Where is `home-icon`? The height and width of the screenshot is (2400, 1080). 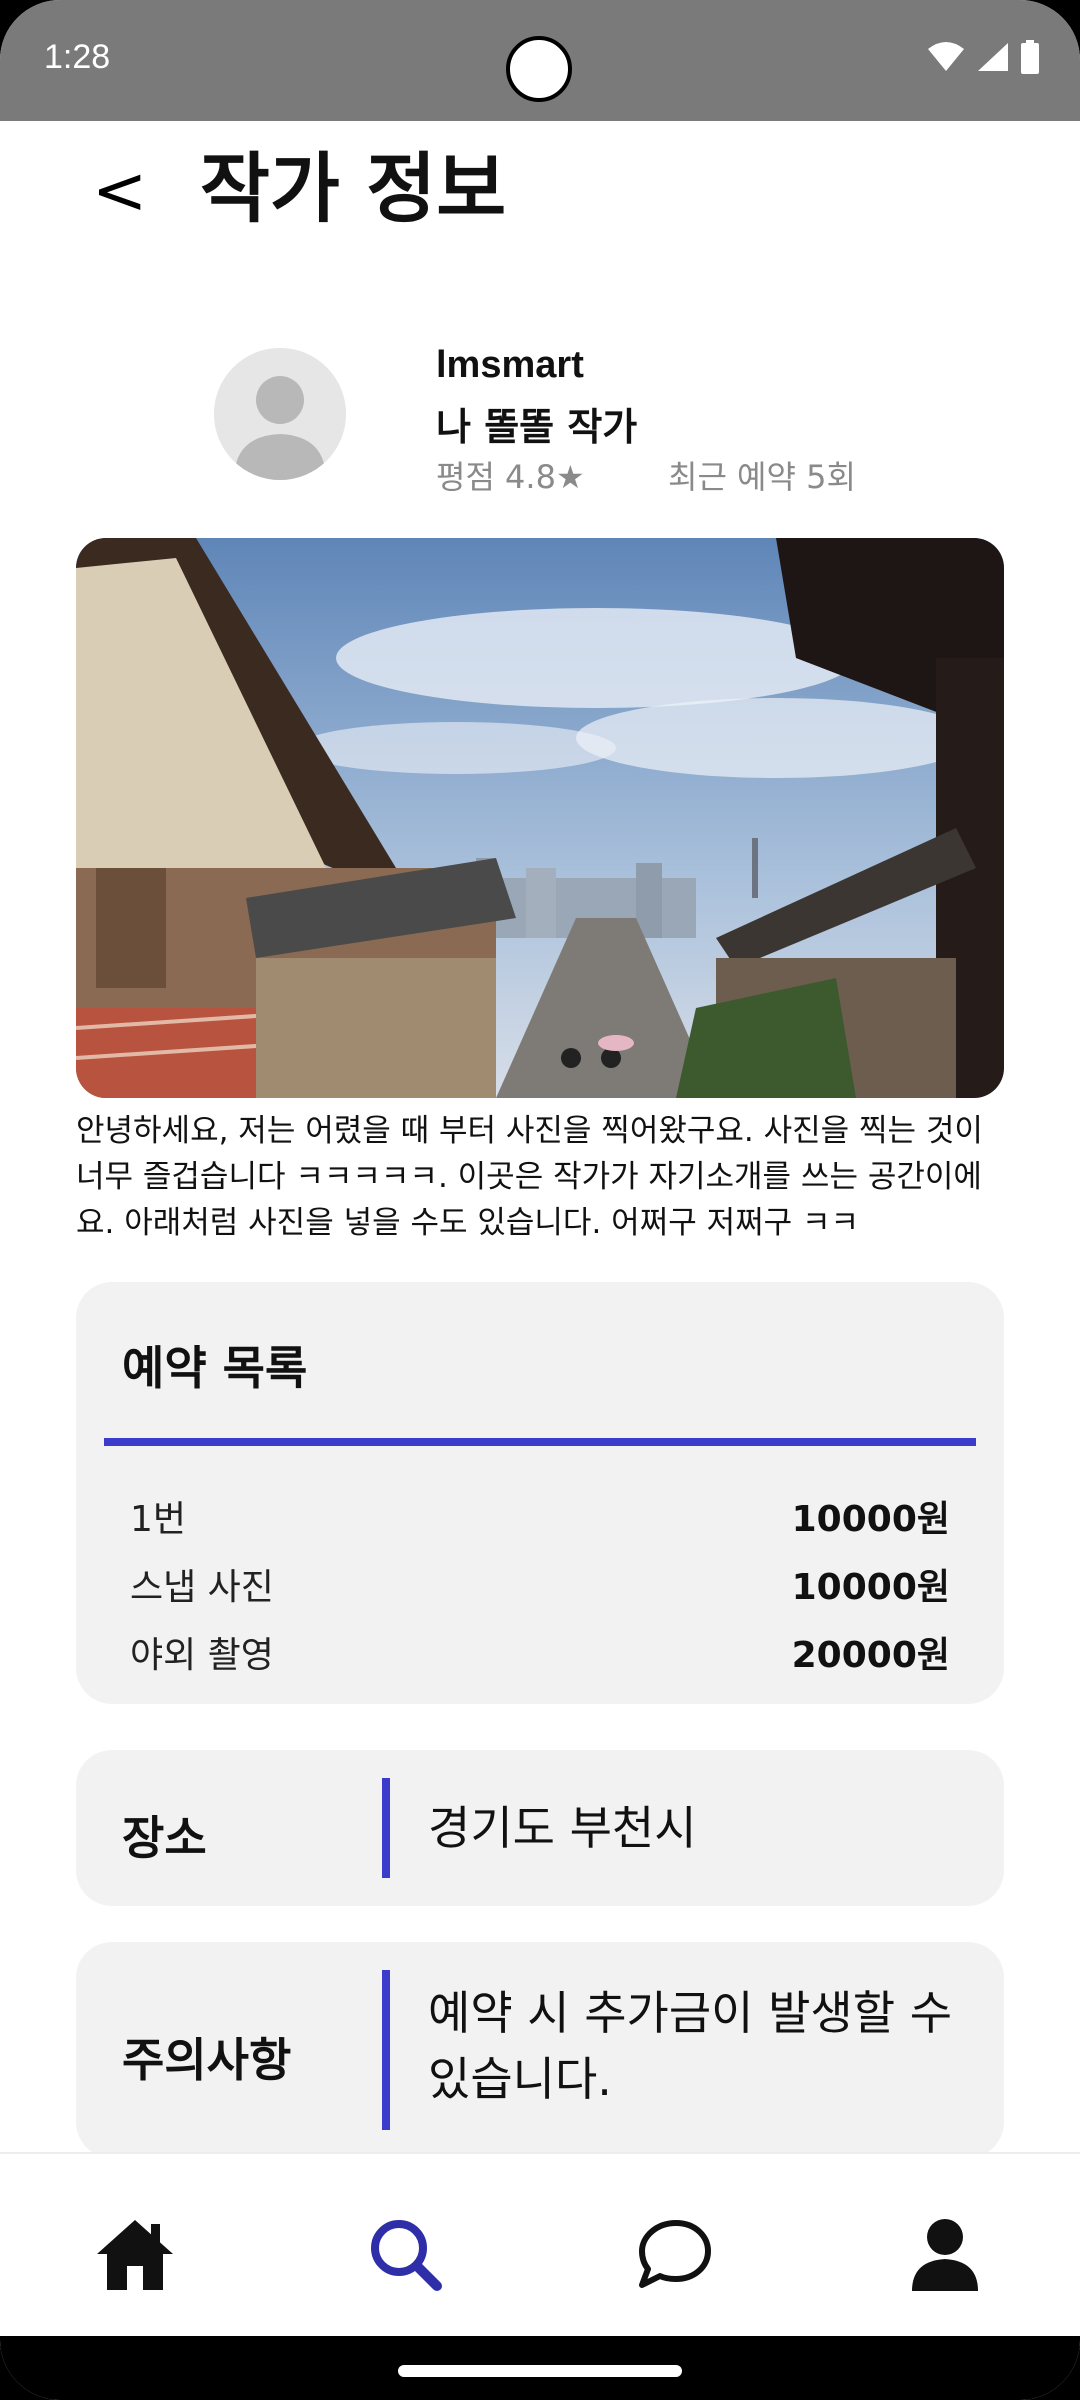 home-icon is located at coordinates (135, 2255).